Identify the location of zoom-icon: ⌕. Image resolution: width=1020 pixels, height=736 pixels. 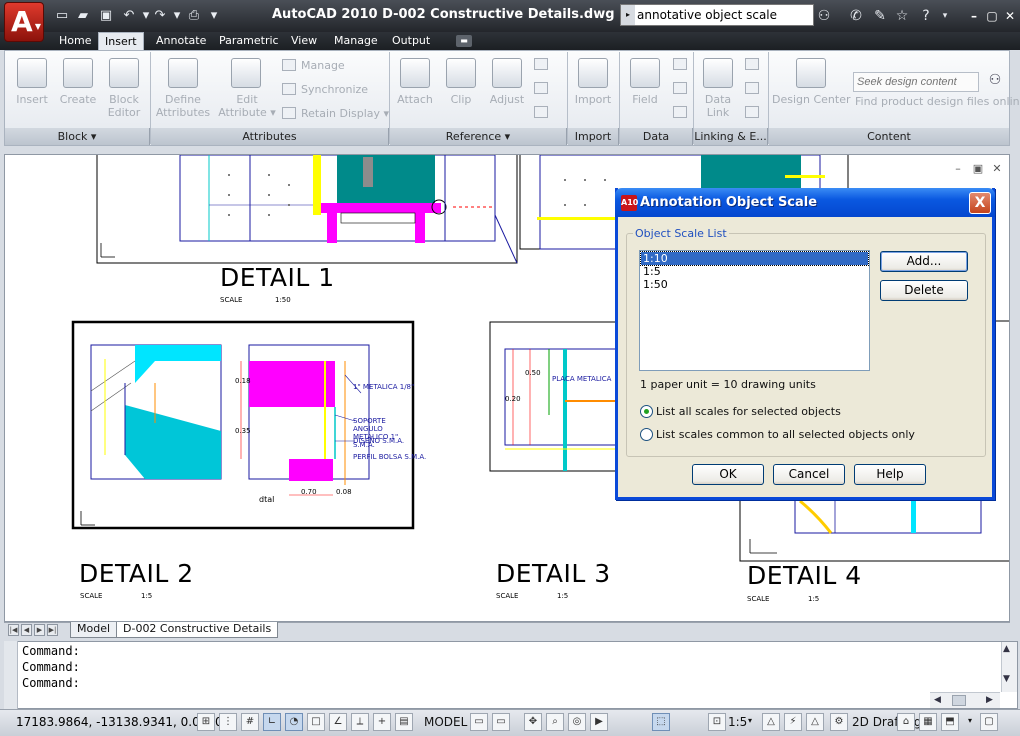
(555, 722).